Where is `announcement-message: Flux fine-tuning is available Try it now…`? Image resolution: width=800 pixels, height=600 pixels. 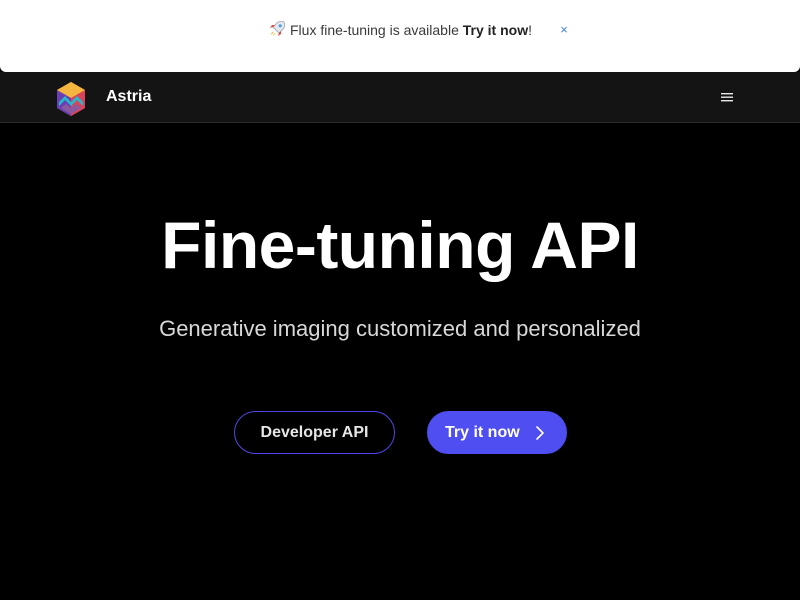
announcement-message: Flux fine-tuning is available Try it now… is located at coordinates (400, 30).